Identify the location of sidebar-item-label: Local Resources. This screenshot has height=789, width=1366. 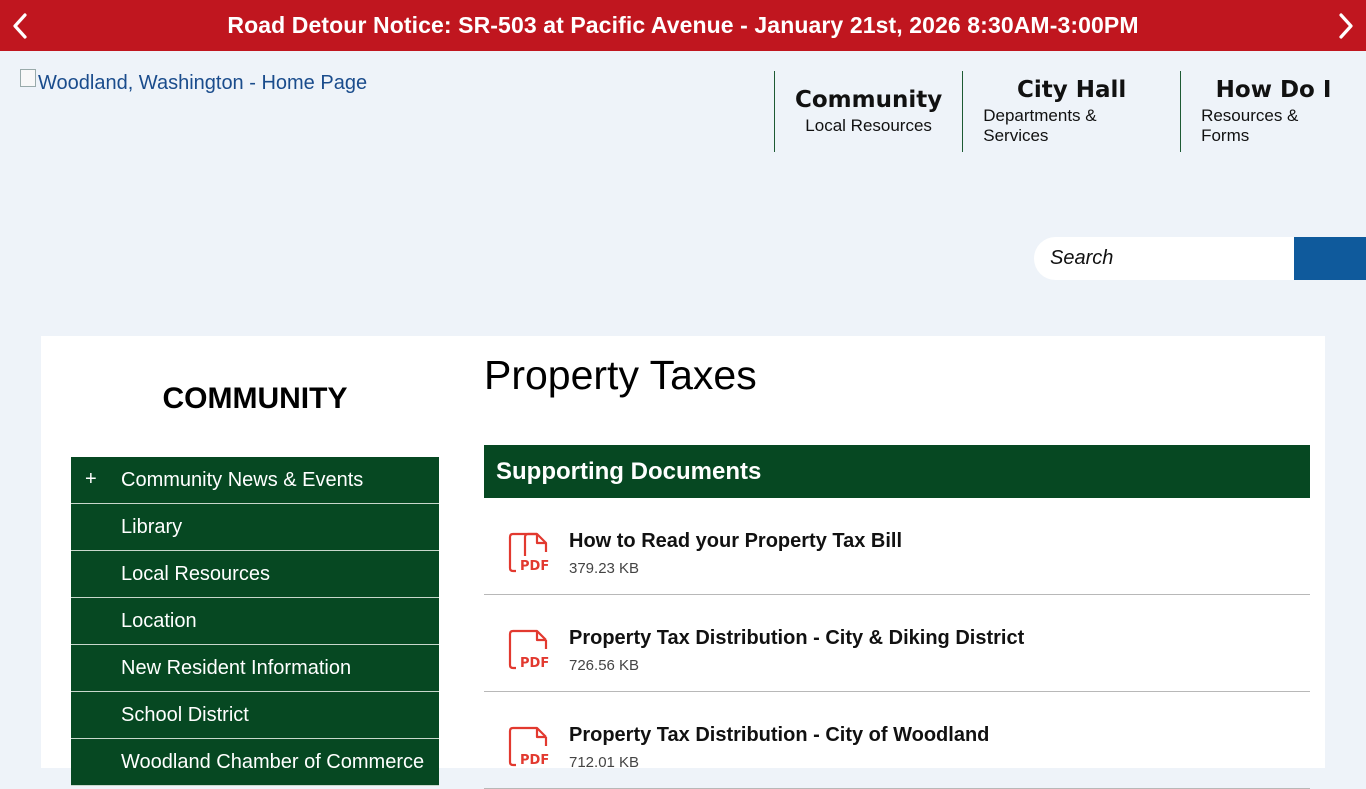
(195, 573).